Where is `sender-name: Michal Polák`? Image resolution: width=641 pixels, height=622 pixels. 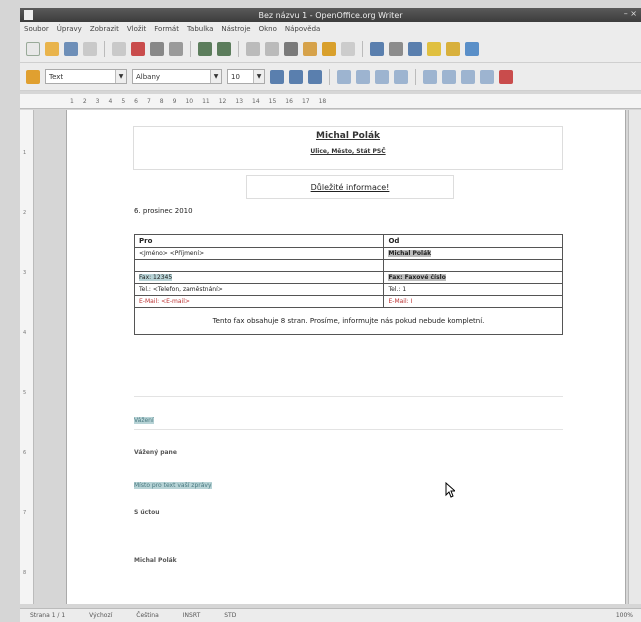
sender-name: Michal Polák is located at coordinates (348, 136).